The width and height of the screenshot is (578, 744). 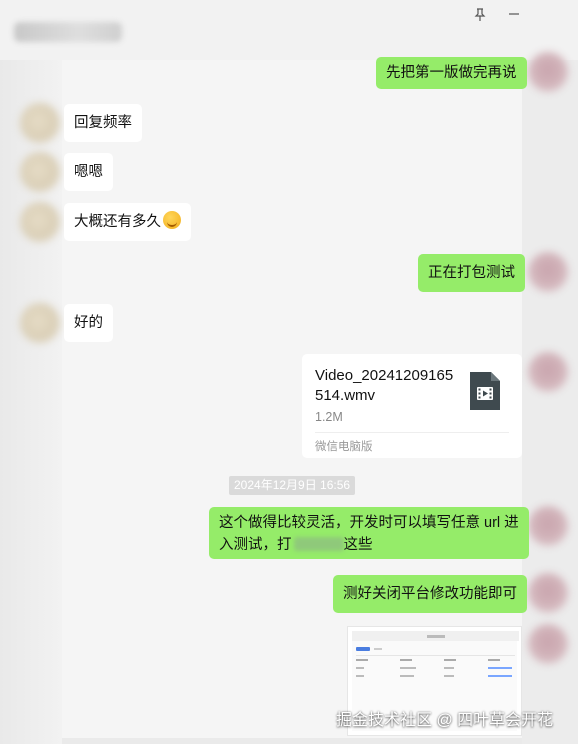 What do you see at coordinates (344, 447) in the screenshot?
I see `file-source: 微信电脑版` at bounding box center [344, 447].